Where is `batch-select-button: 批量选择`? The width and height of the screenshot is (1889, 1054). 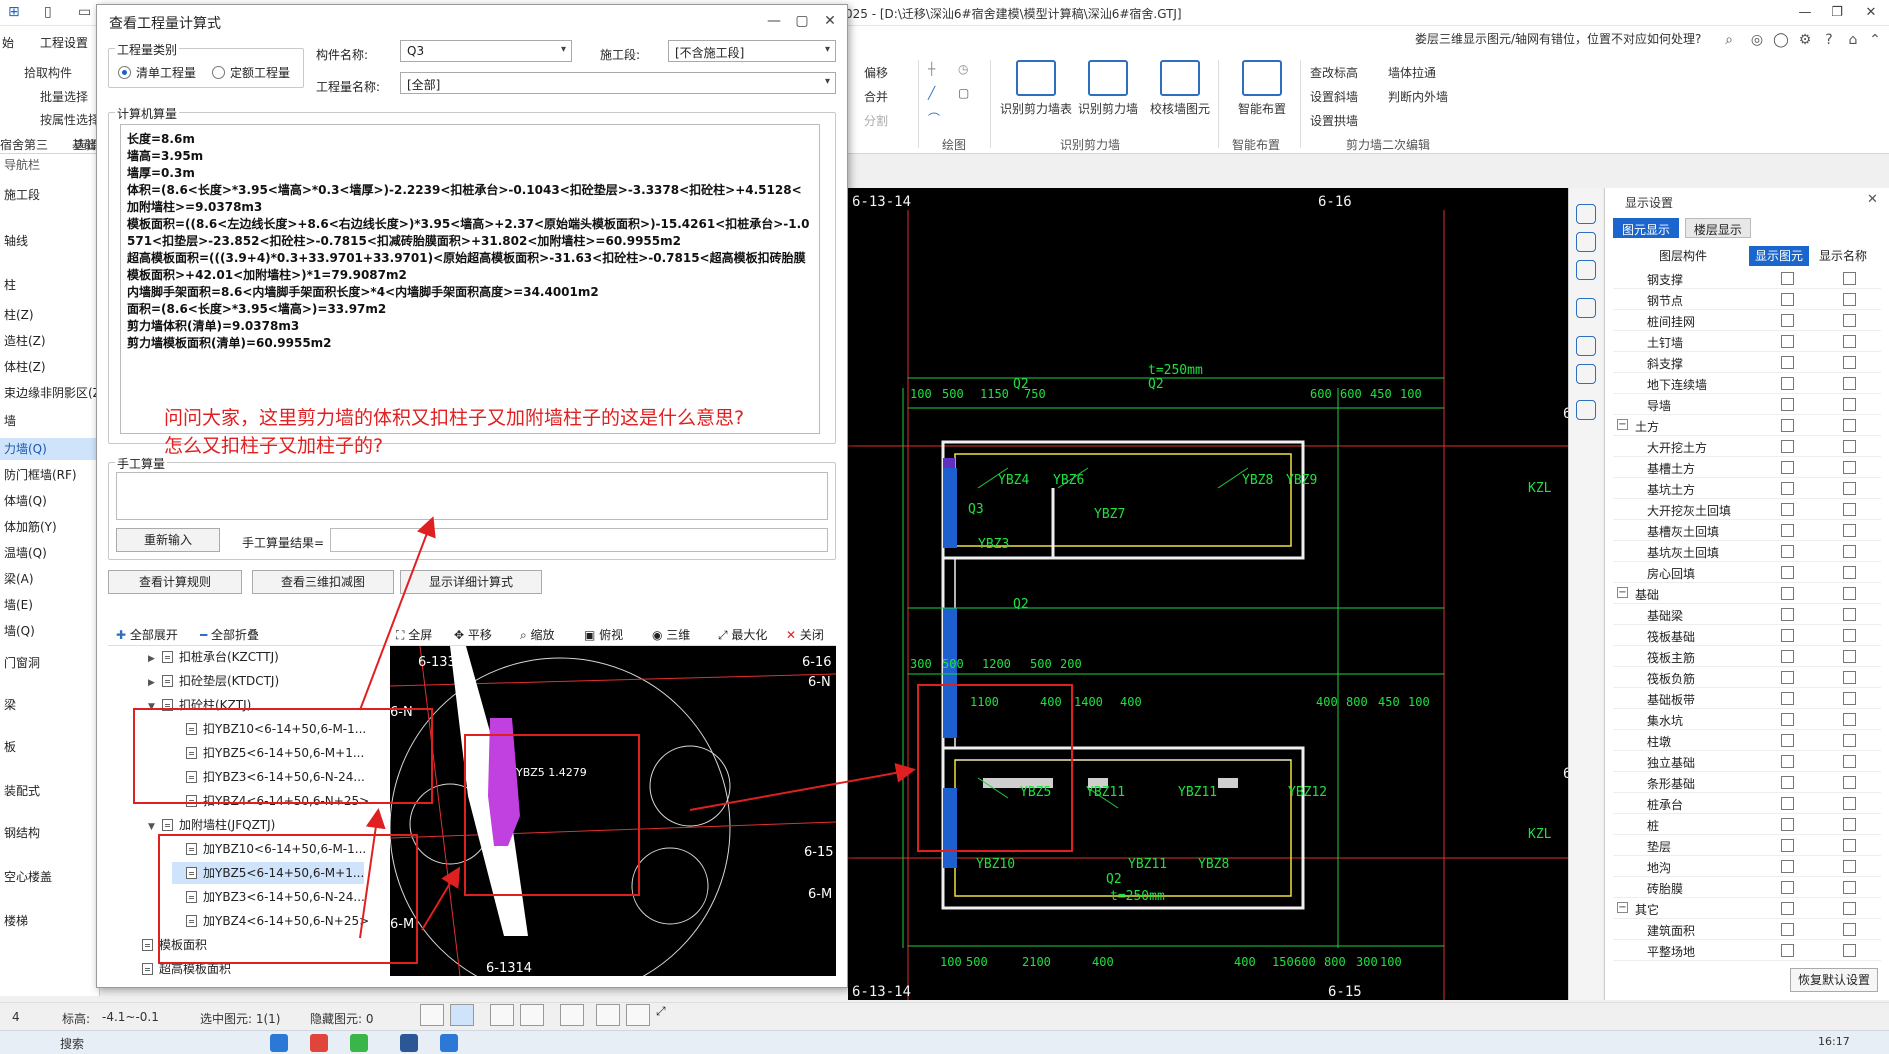
batch-select-button: 批量选择 is located at coordinates (64, 96).